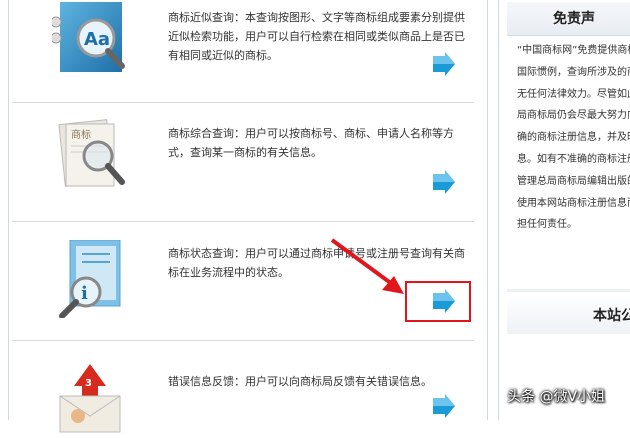 This screenshot has width=630, height=438. Describe the element at coordinates (8, 210) in the screenshot. I see `panel-border-left` at that location.